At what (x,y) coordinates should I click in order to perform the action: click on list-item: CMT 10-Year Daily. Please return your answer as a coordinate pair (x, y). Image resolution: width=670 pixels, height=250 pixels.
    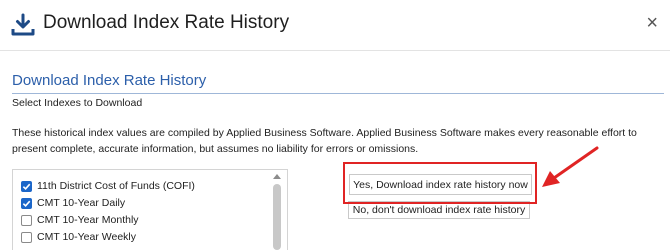
    Looking at the image, I should click on (73, 203).